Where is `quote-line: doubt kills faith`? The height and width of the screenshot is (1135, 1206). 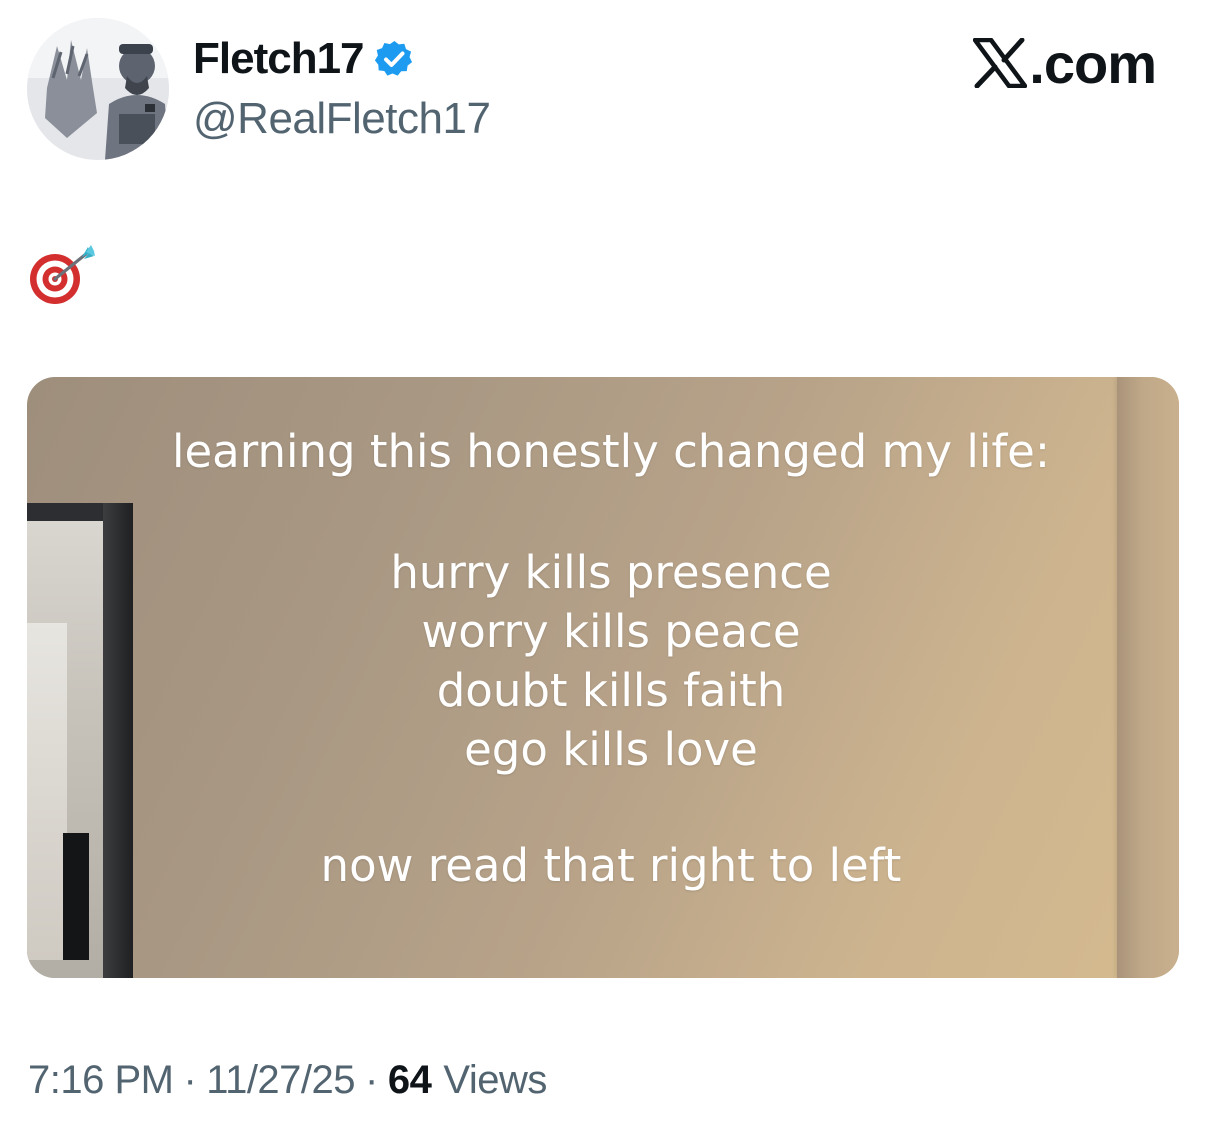 quote-line: doubt kills faith is located at coordinates (611, 690).